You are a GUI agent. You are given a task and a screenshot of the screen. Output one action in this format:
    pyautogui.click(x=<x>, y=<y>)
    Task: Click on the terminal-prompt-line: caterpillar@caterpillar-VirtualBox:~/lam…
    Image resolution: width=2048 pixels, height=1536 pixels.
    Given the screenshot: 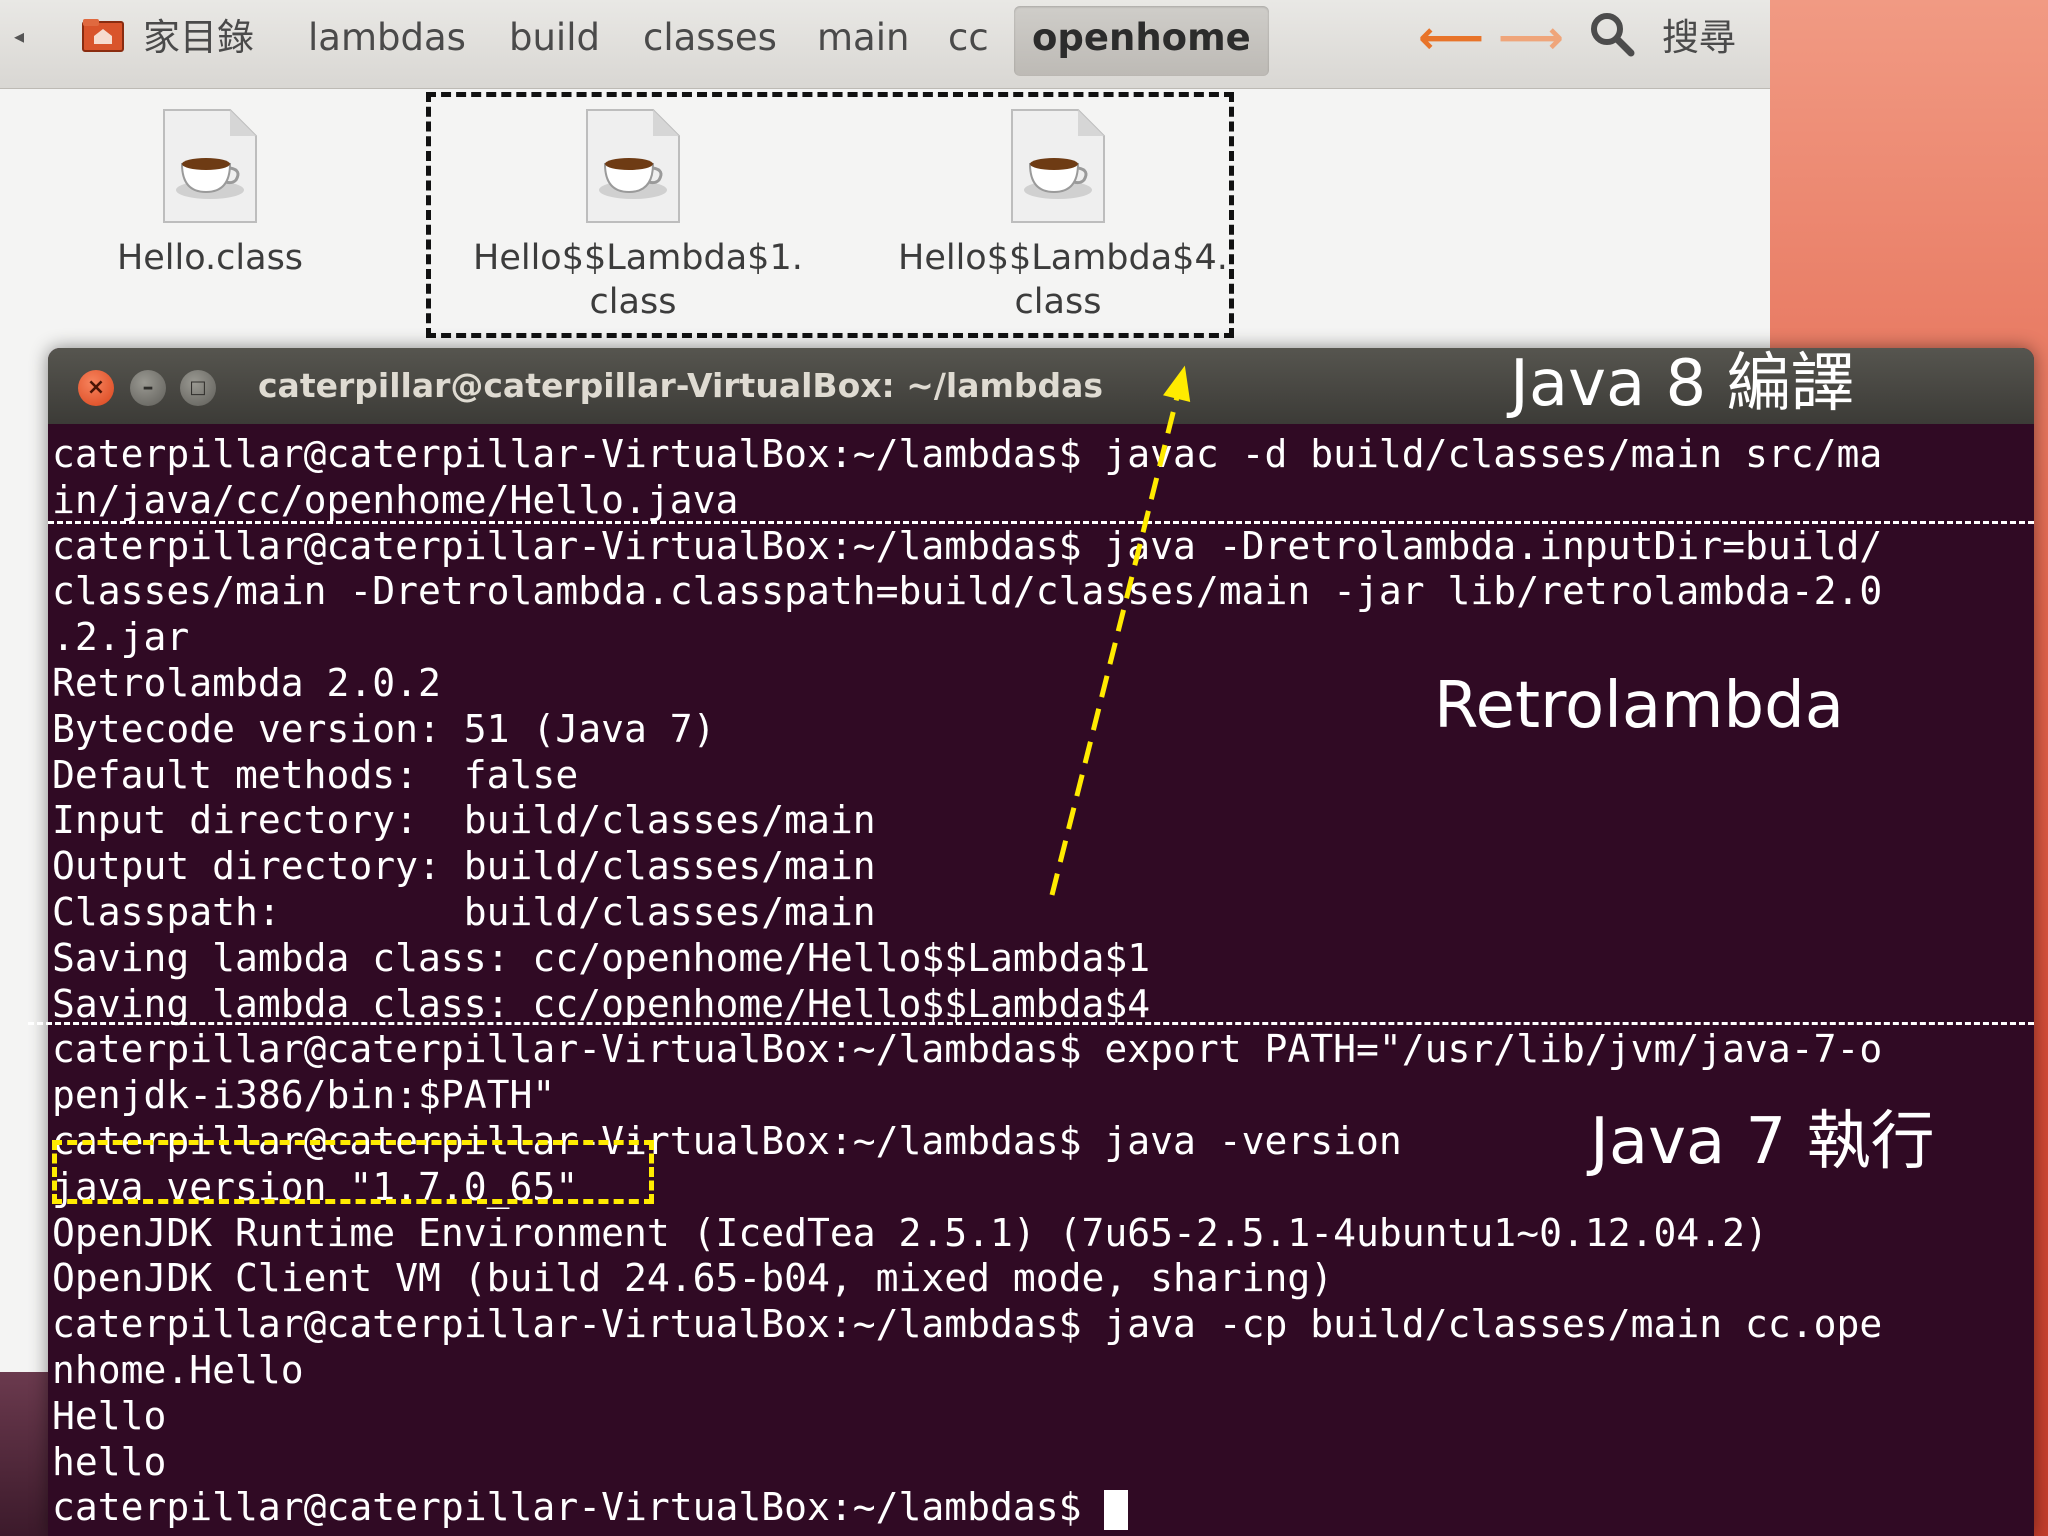 What is the action you would take?
    pyautogui.click(x=967, y=1508)
    